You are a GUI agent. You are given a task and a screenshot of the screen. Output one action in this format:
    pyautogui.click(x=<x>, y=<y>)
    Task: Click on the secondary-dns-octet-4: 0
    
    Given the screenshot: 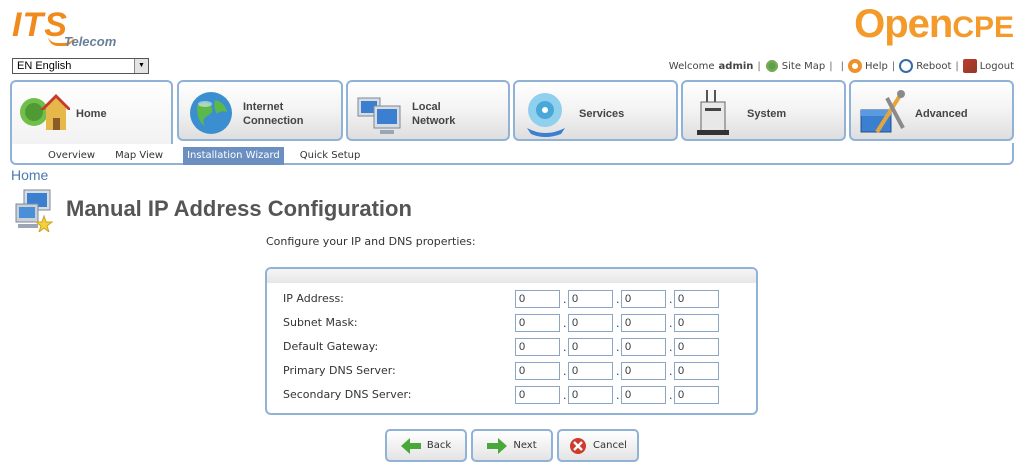 What is the action you would take?
    pyautogui.click(x=696, y=395)
    